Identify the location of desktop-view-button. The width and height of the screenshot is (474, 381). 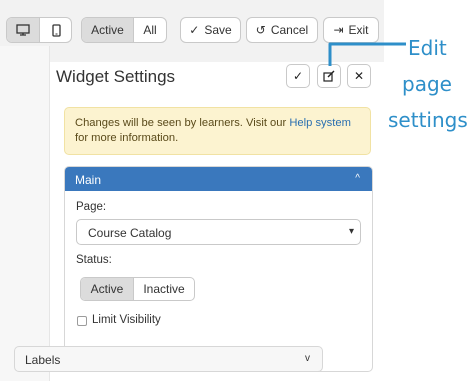
(23, 30).